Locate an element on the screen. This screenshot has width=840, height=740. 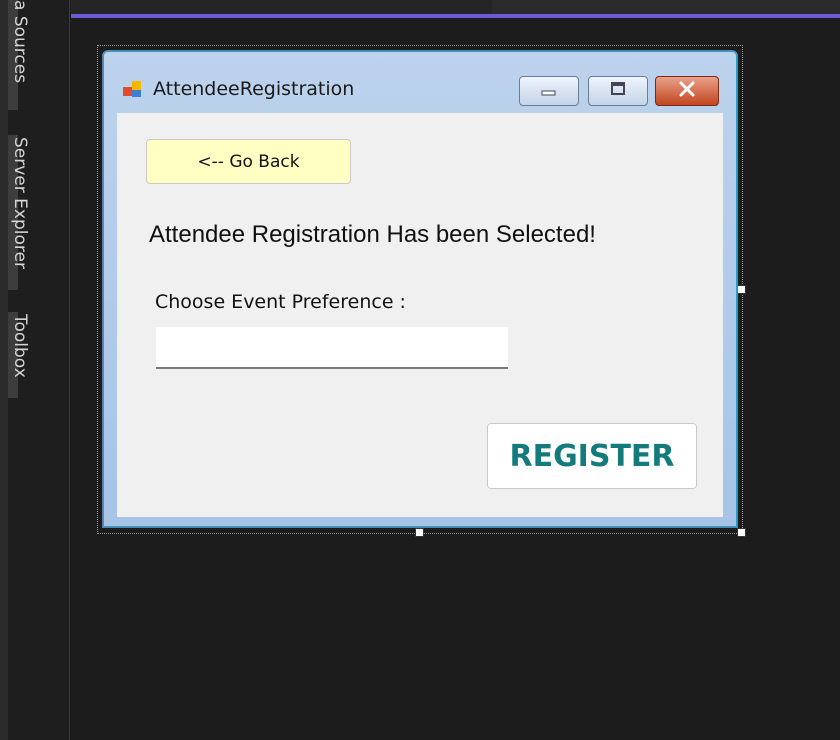
minimize-icon is located at coordinates (549, 91).